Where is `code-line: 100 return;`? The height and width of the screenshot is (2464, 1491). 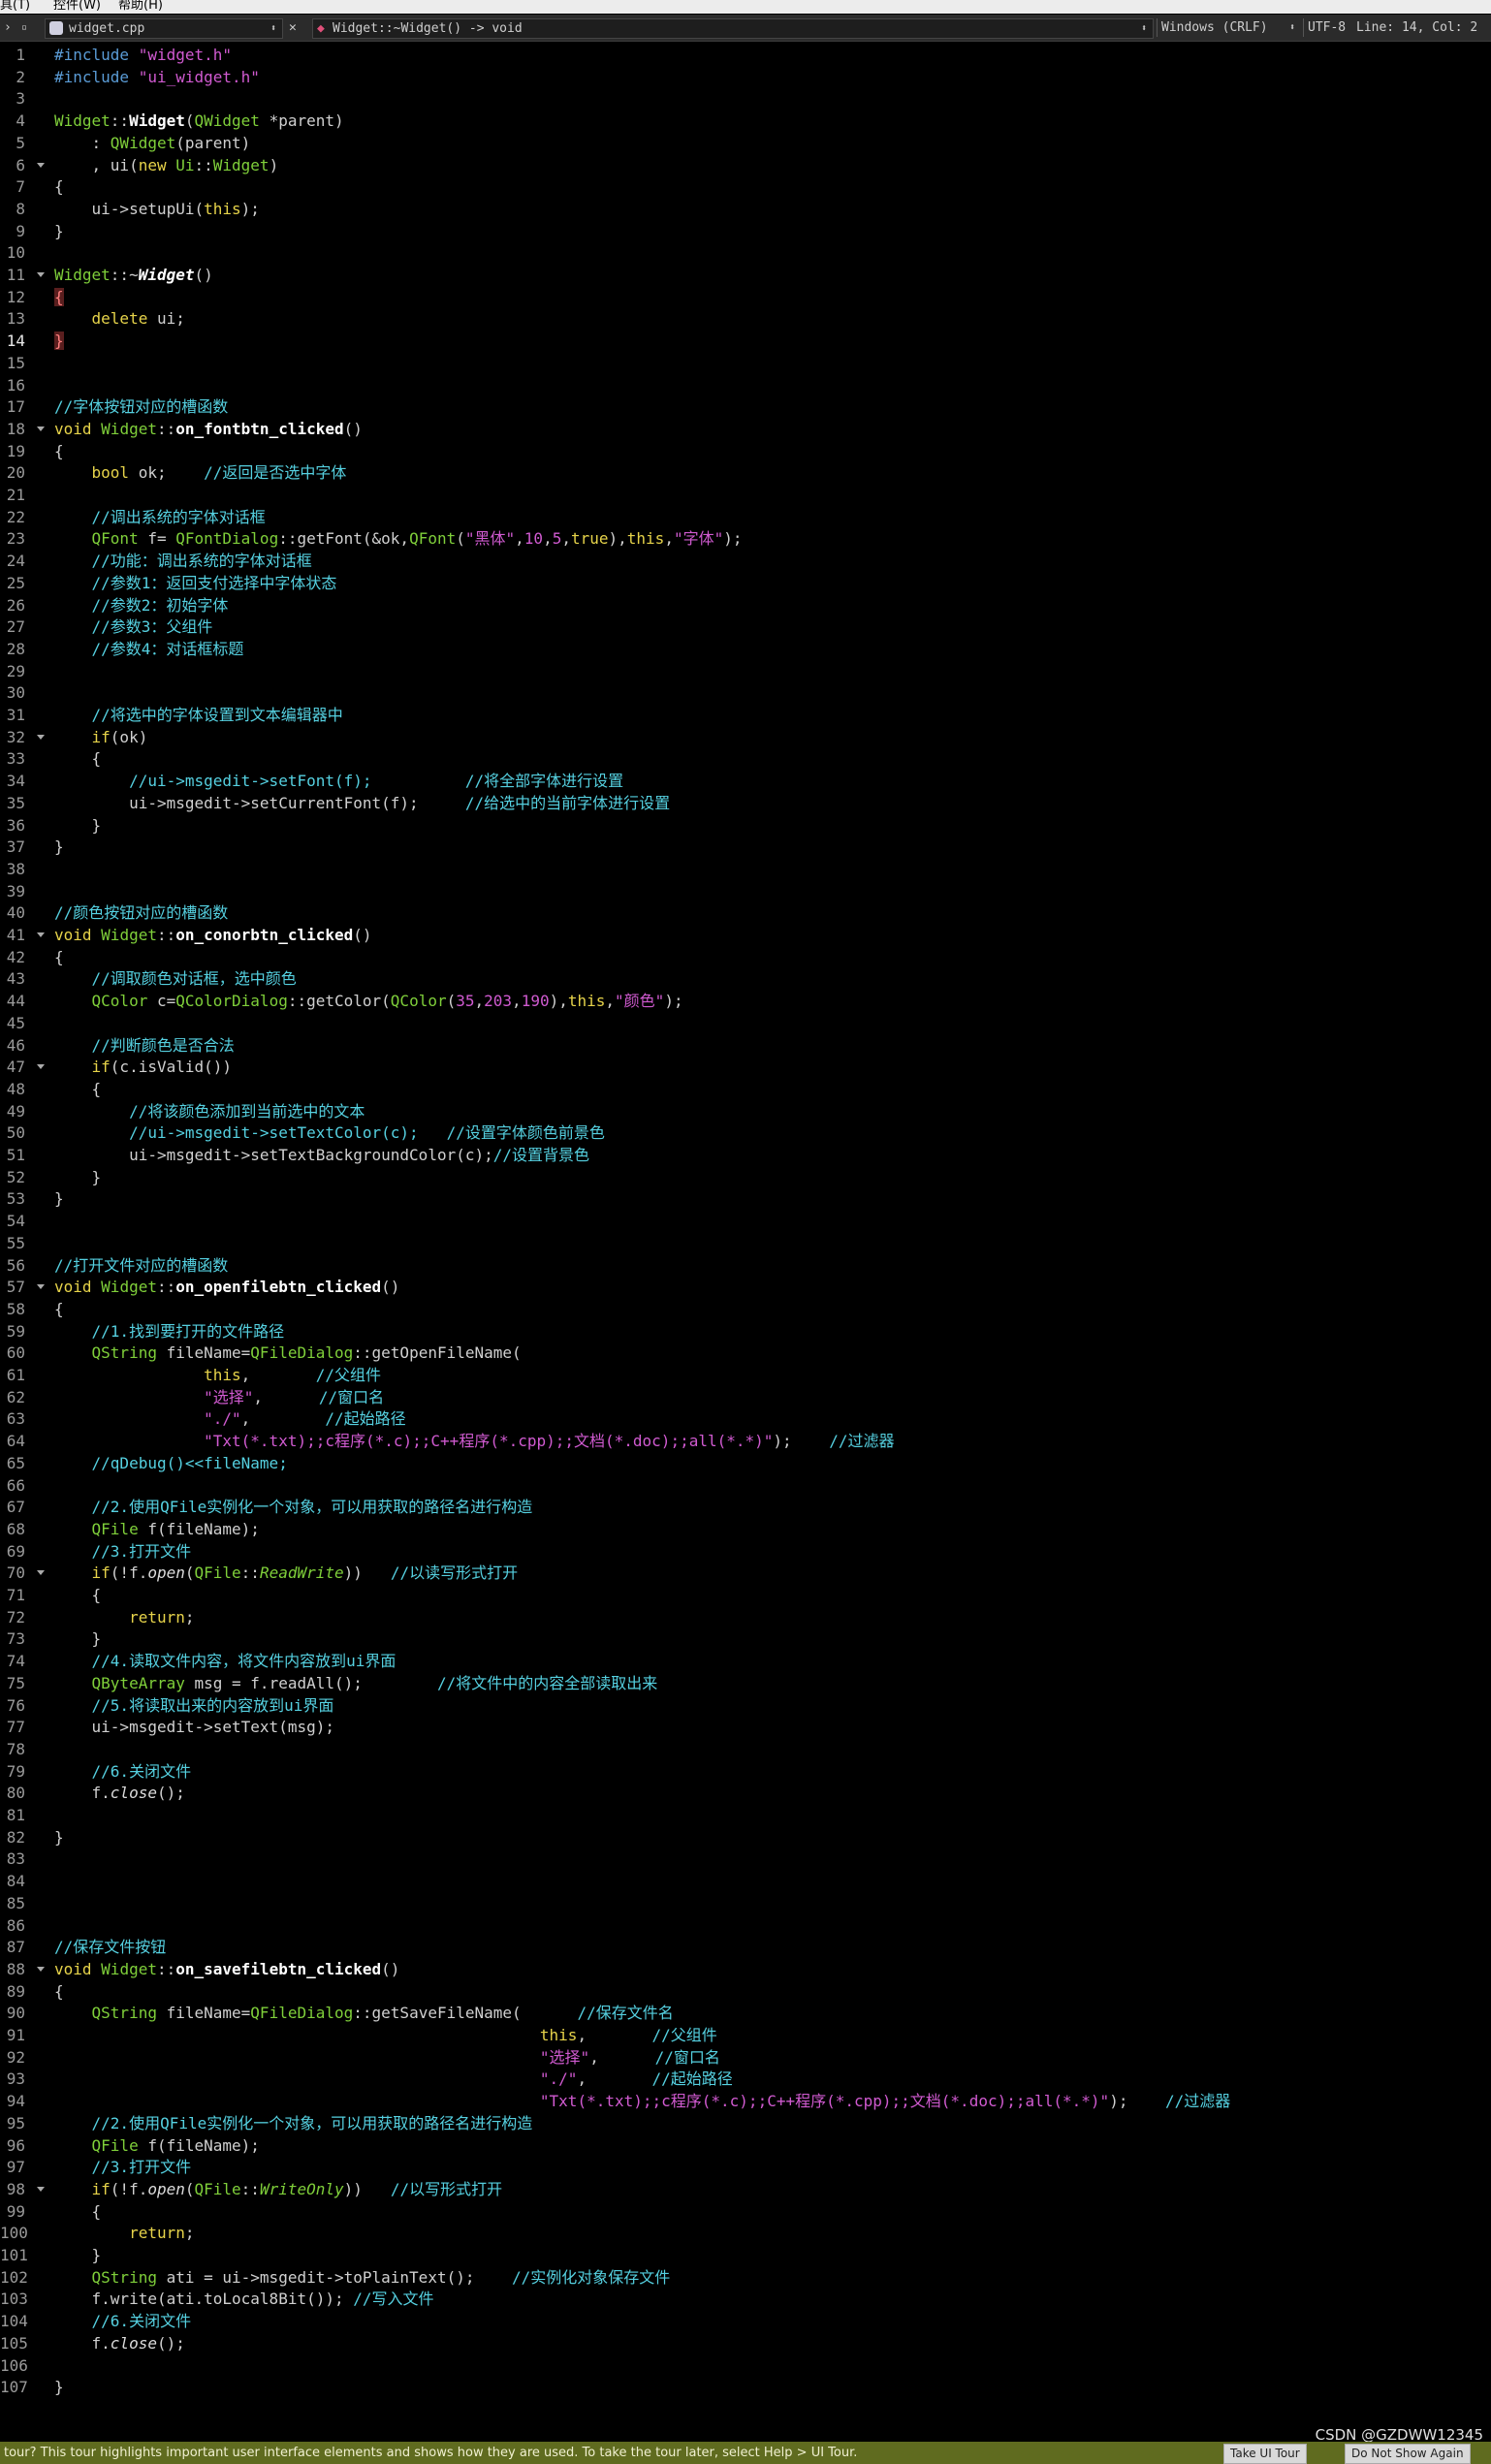 code-line: 100 return; is located at coordinates (745, 2233).